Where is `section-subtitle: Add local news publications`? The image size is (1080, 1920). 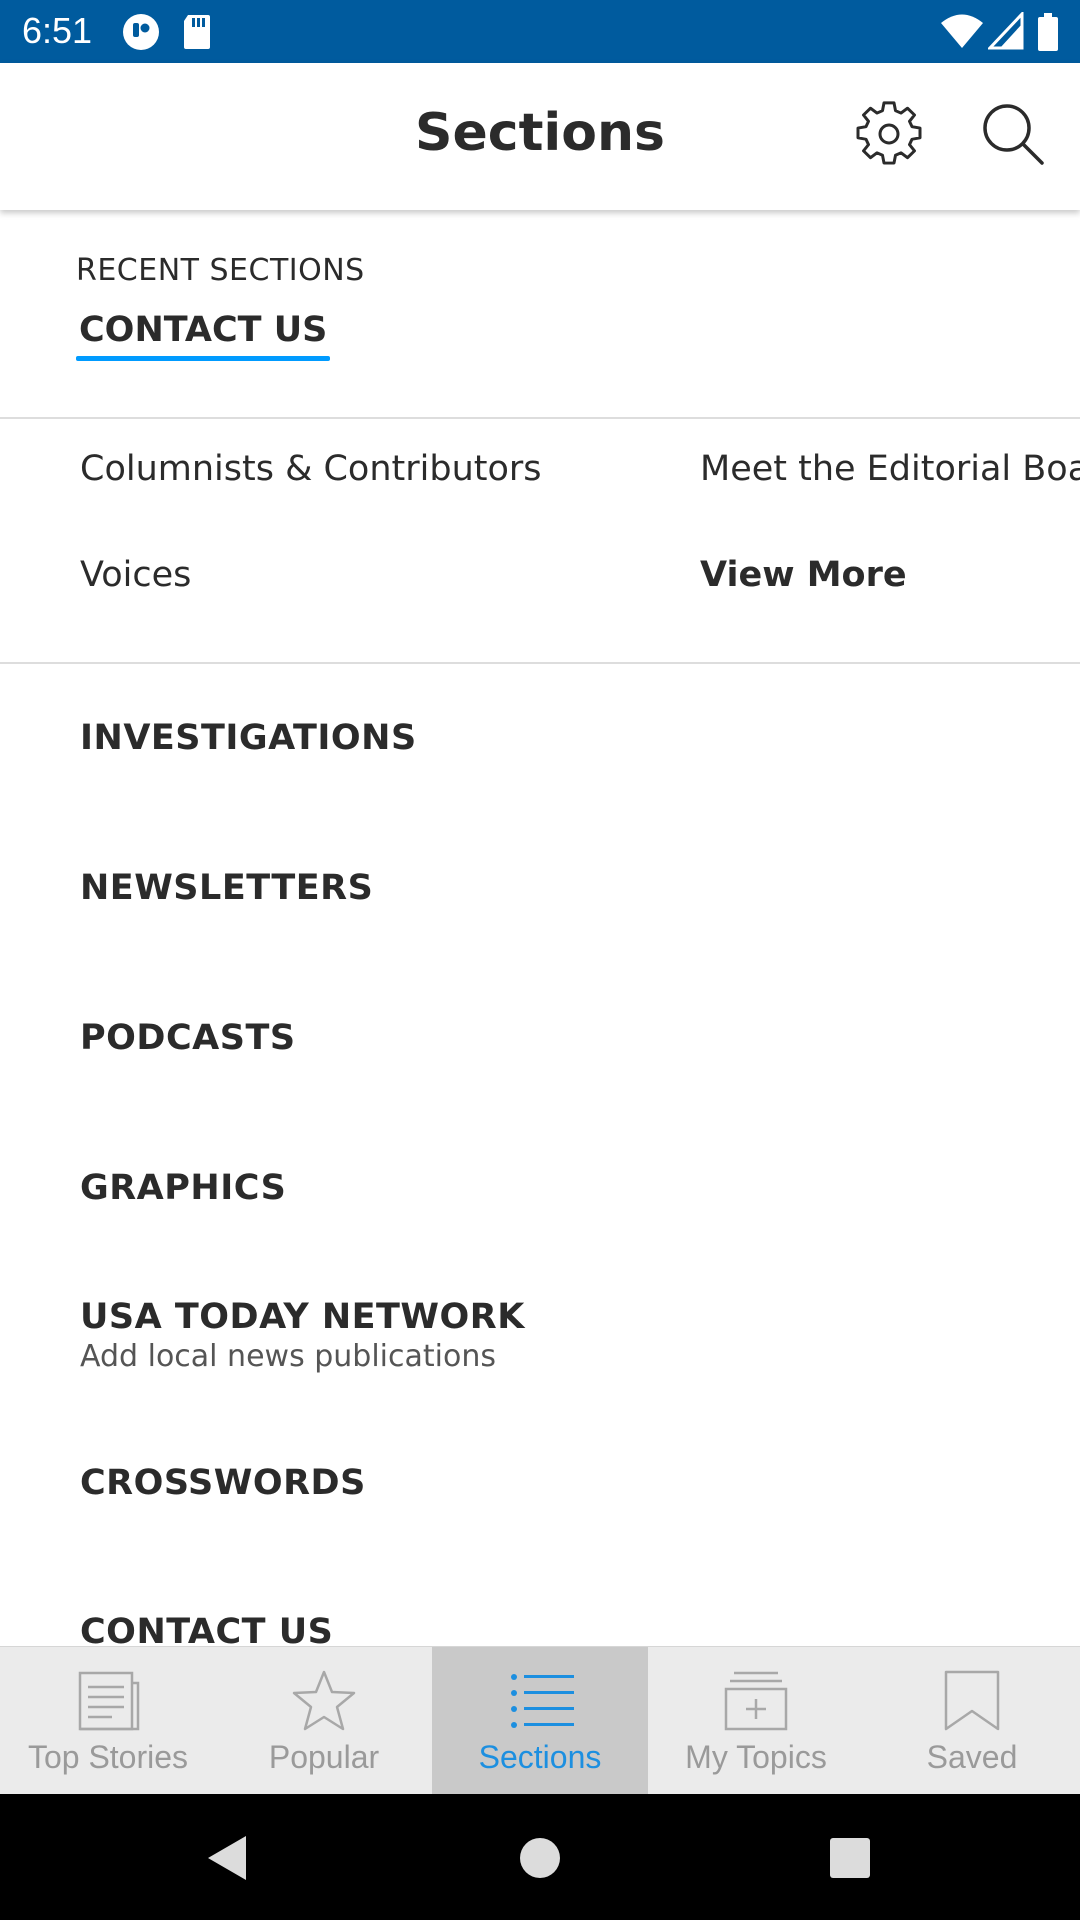 section-subtitle: Add local news publications is located at coordinates (288, 1356).